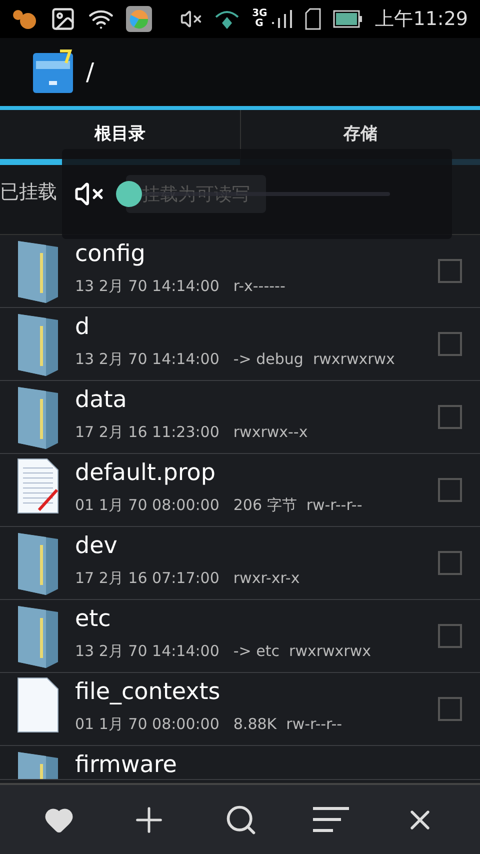  What do you see at coordinates (53, 72) in the screenshot?
I see `file-cabinet-icon` at bounding box center [53, 72].